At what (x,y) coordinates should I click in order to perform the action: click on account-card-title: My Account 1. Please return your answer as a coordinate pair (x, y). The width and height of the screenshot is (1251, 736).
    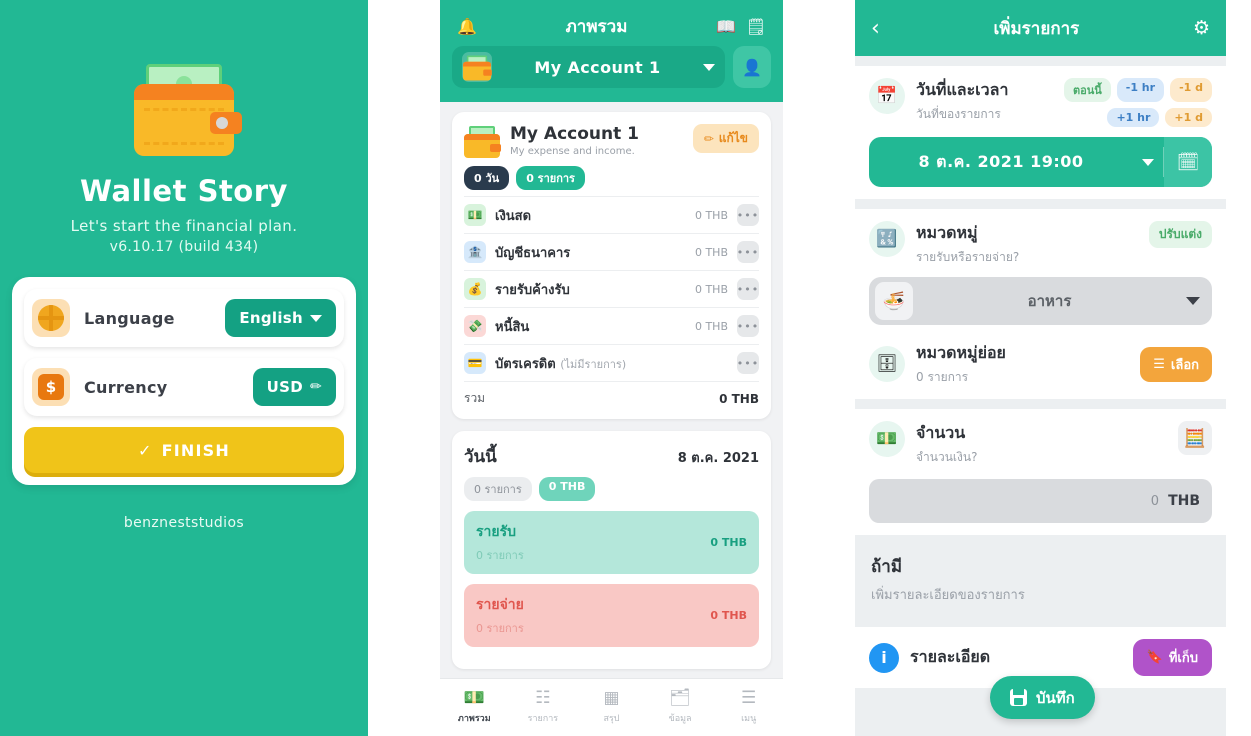
    Looking at the image, I should click on (574, 134).